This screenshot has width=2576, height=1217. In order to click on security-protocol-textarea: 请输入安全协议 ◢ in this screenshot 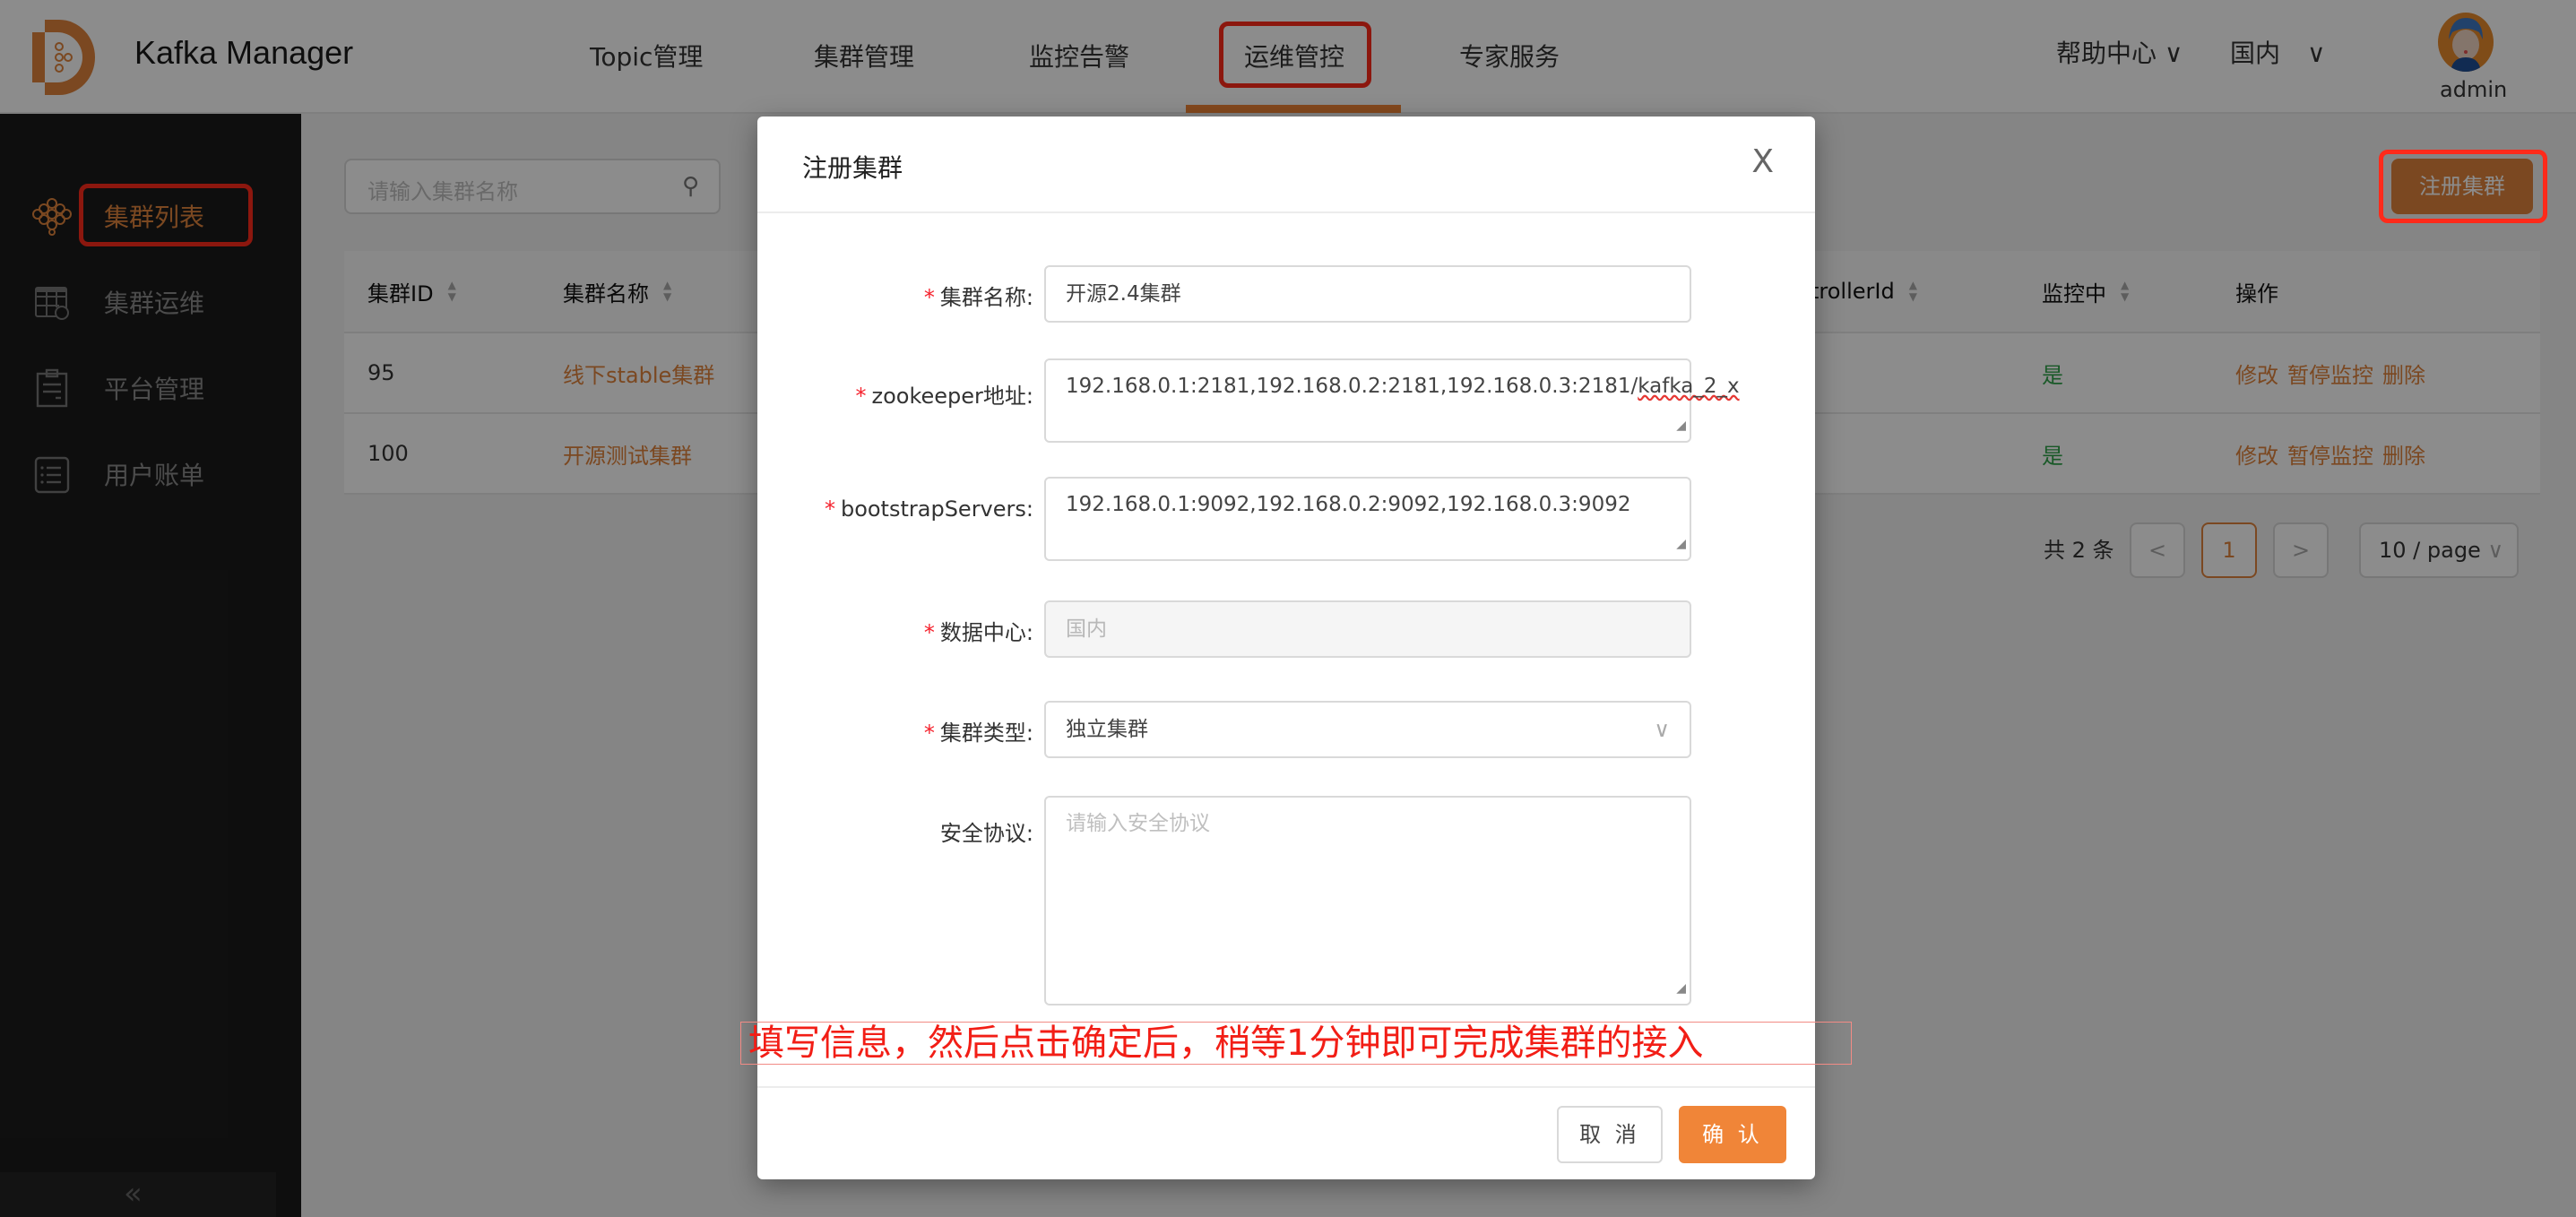, I will do `click(1367, 901)`.